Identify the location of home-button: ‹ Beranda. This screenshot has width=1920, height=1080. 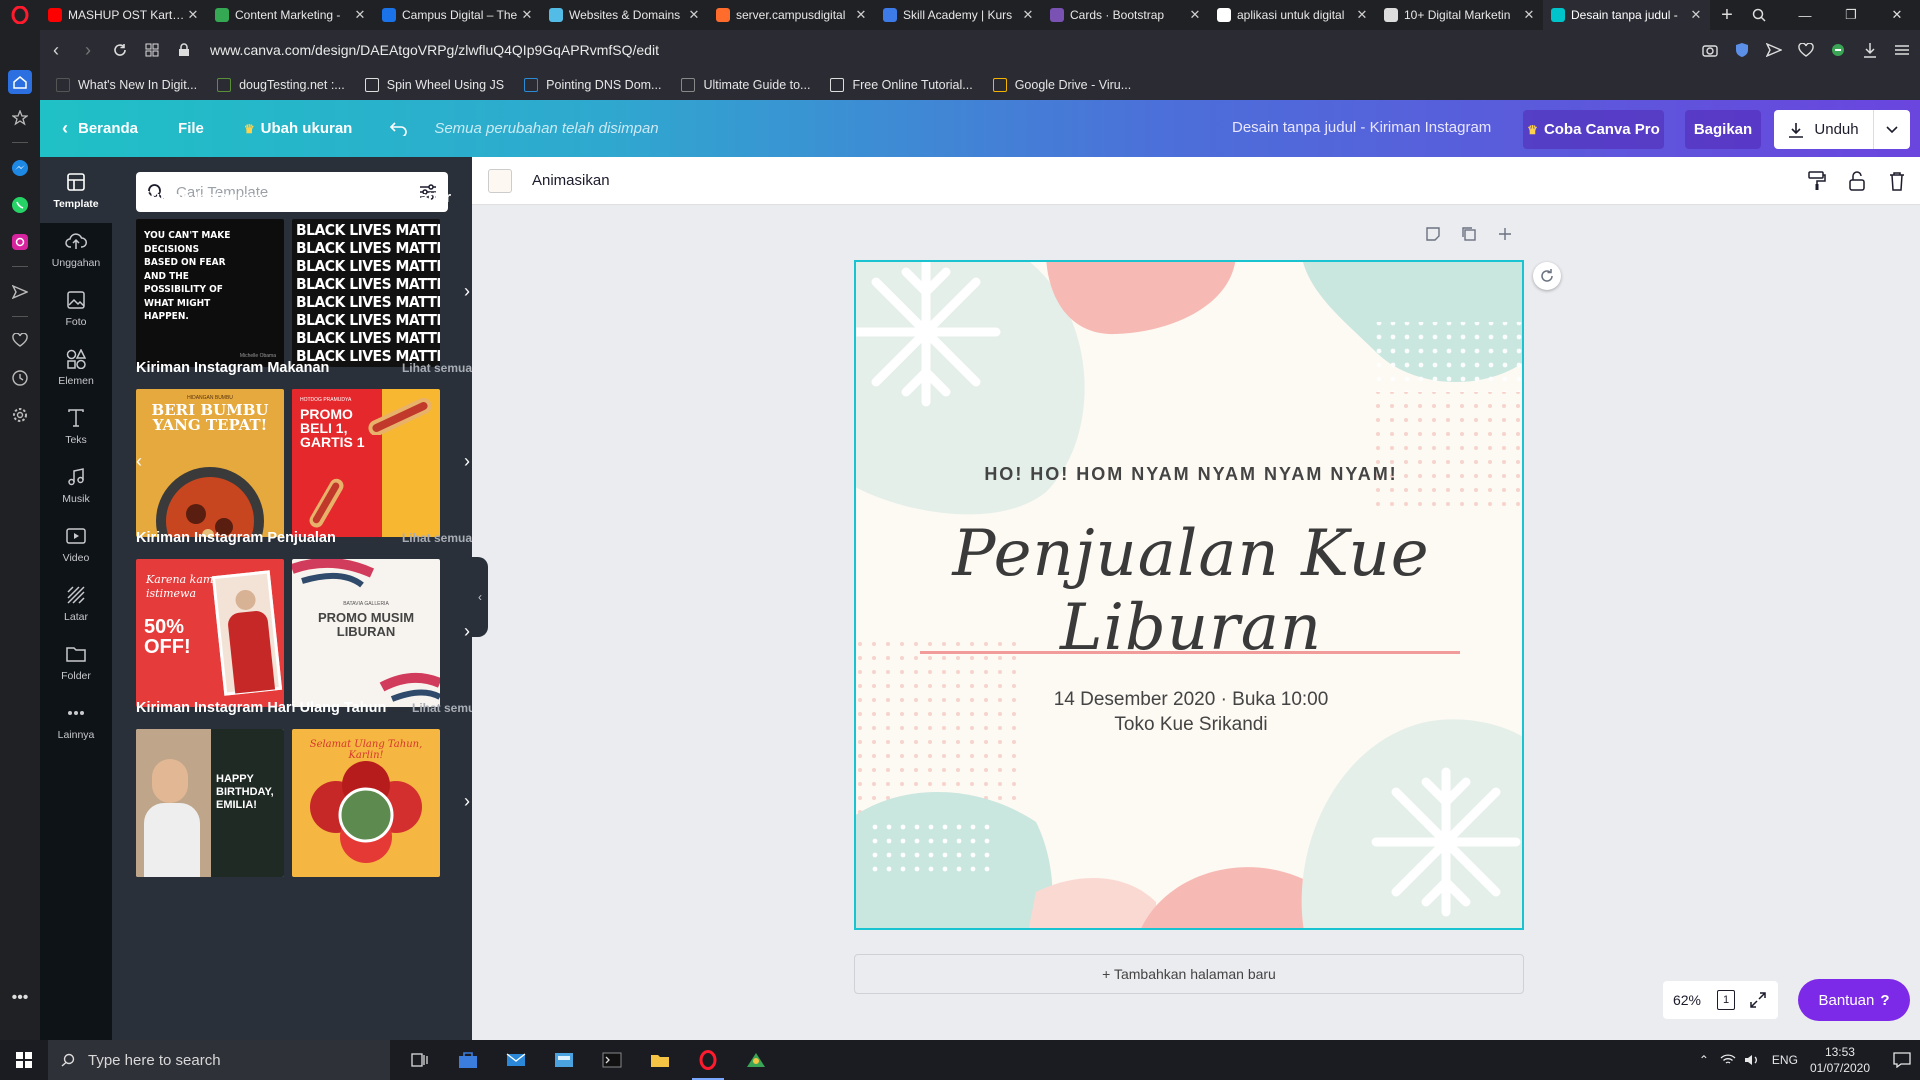
(100, 129).